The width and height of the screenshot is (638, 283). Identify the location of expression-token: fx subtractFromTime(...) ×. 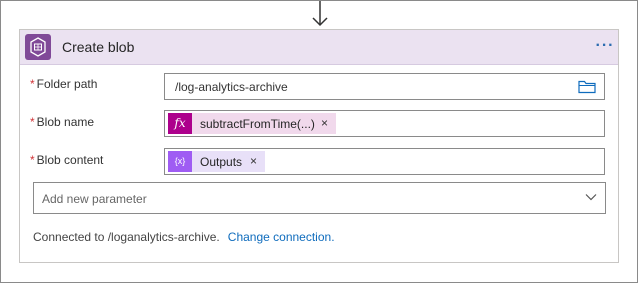
(252, 123).